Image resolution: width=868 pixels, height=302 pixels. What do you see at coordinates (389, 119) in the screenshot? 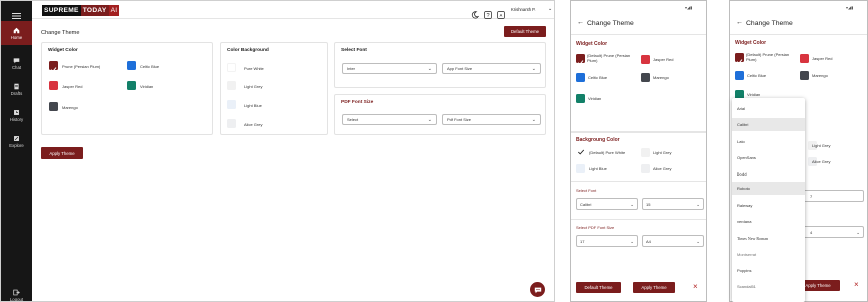
I see `pdf-font-select: Select ⌄` at bounding box center [389, 119].